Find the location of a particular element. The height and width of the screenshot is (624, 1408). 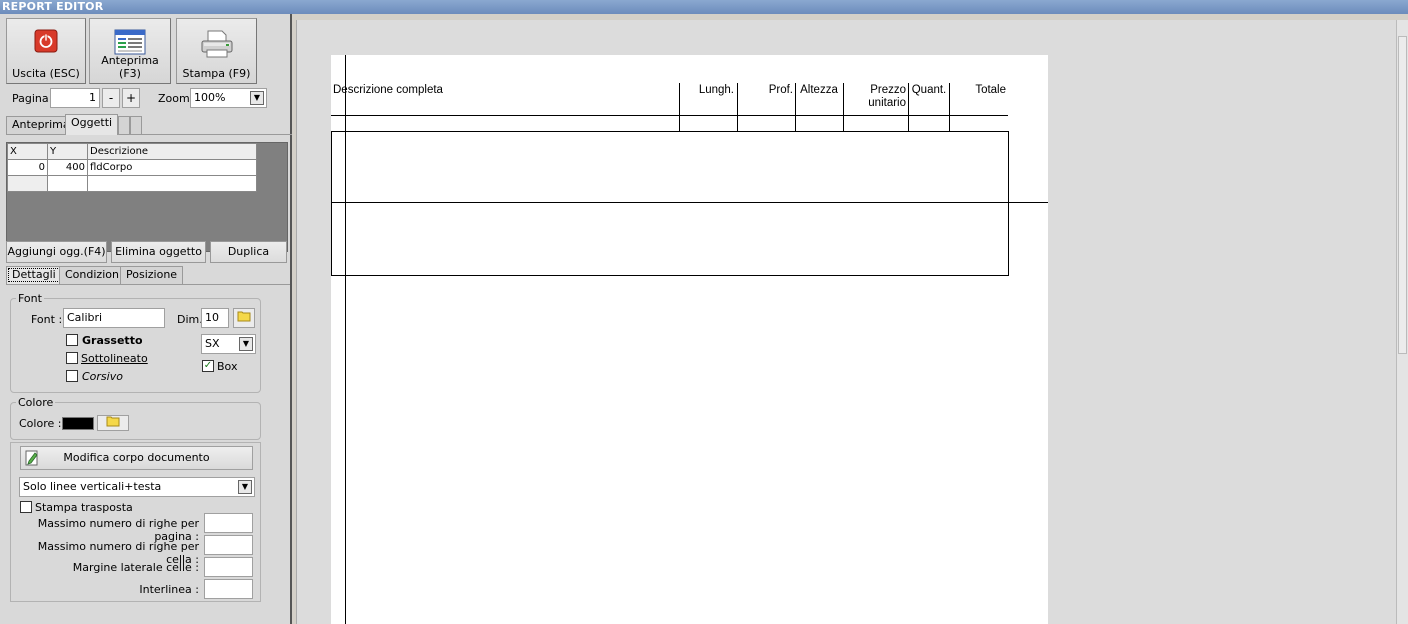

report-column-description: Descrizione completa is located at coordinates (388, 90).